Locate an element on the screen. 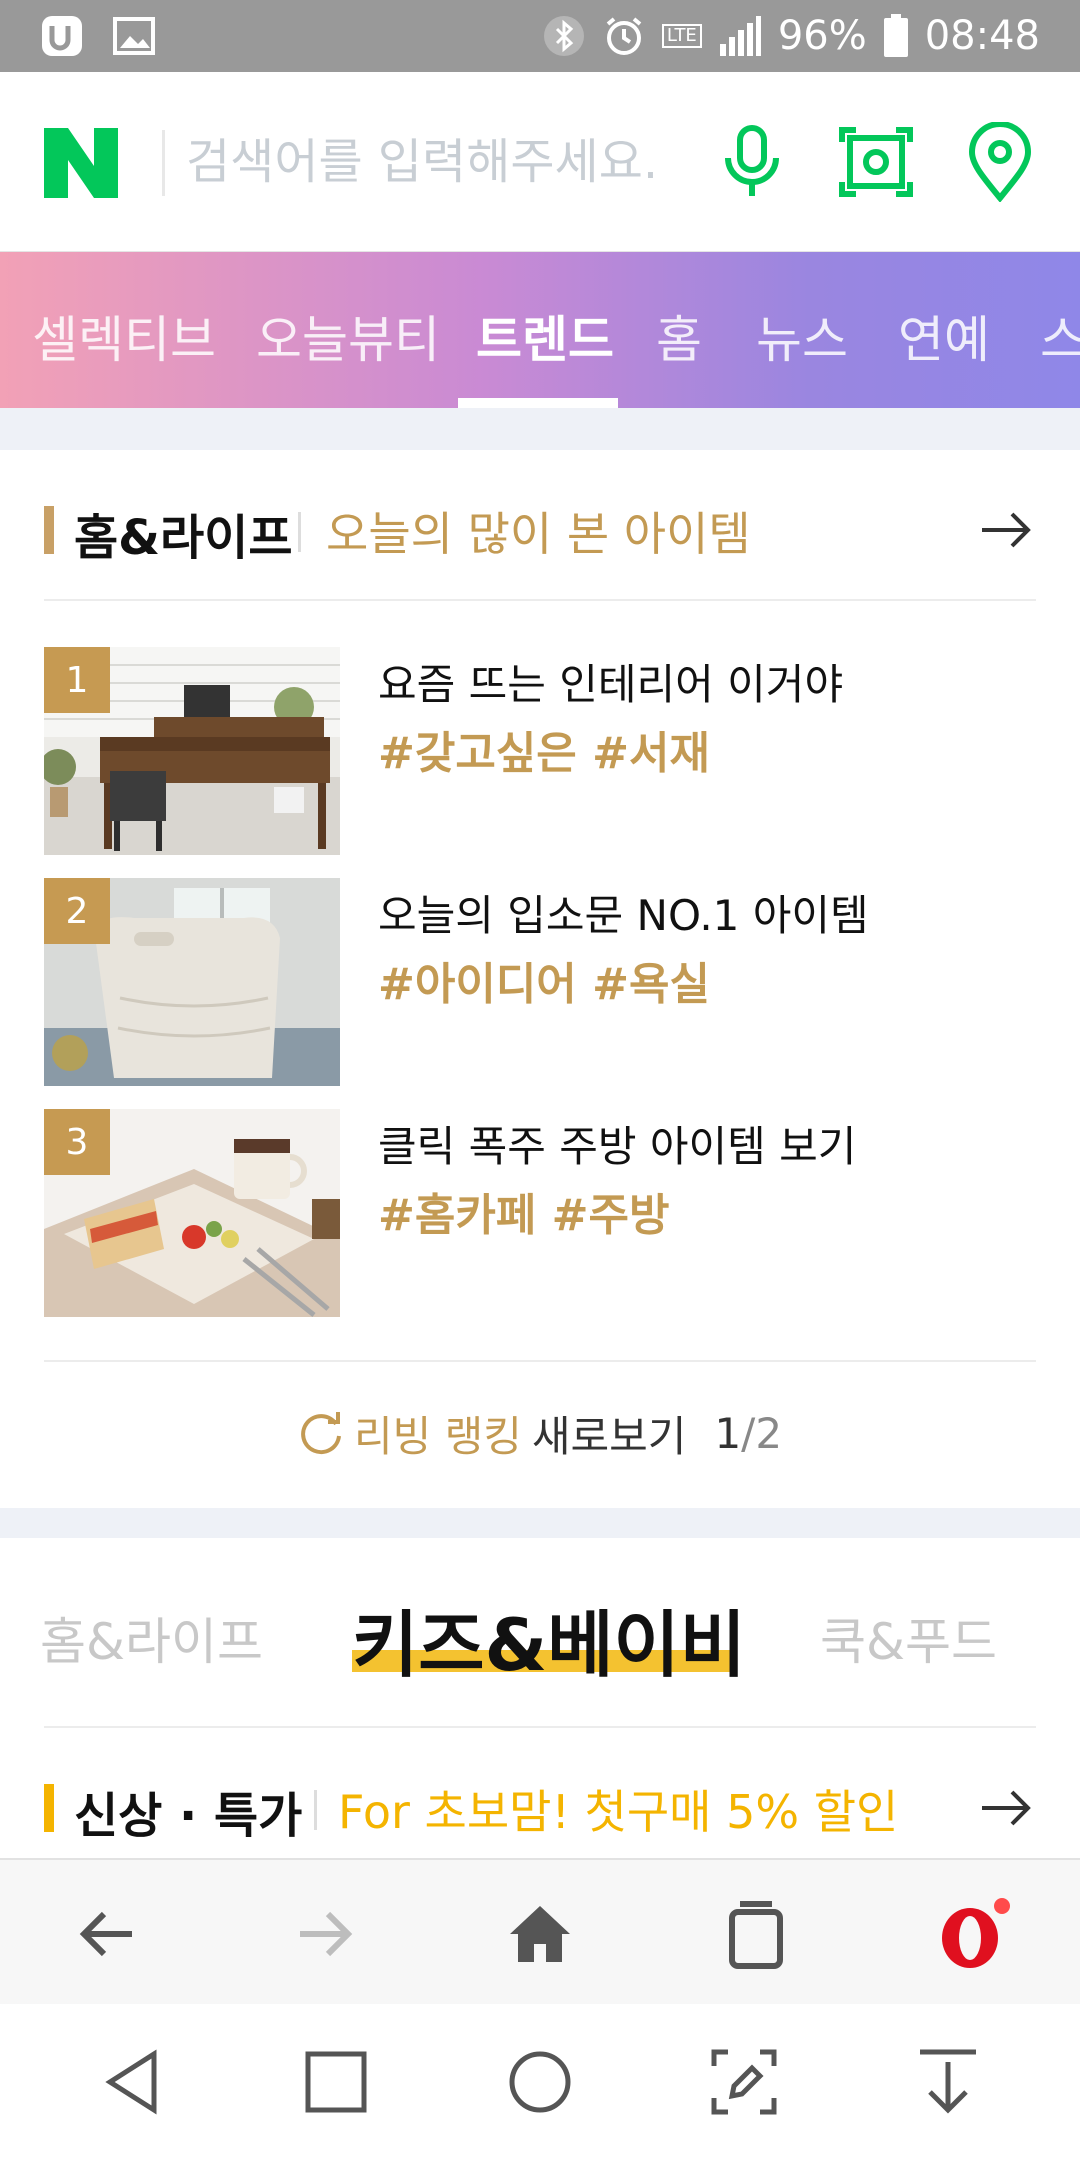 This screenshot has width=1080, height=2160. list-item: 1 요즘 뜨는 인테리어 이거야 #갖고싶은 #서재 is located at coordinates (540, 751).